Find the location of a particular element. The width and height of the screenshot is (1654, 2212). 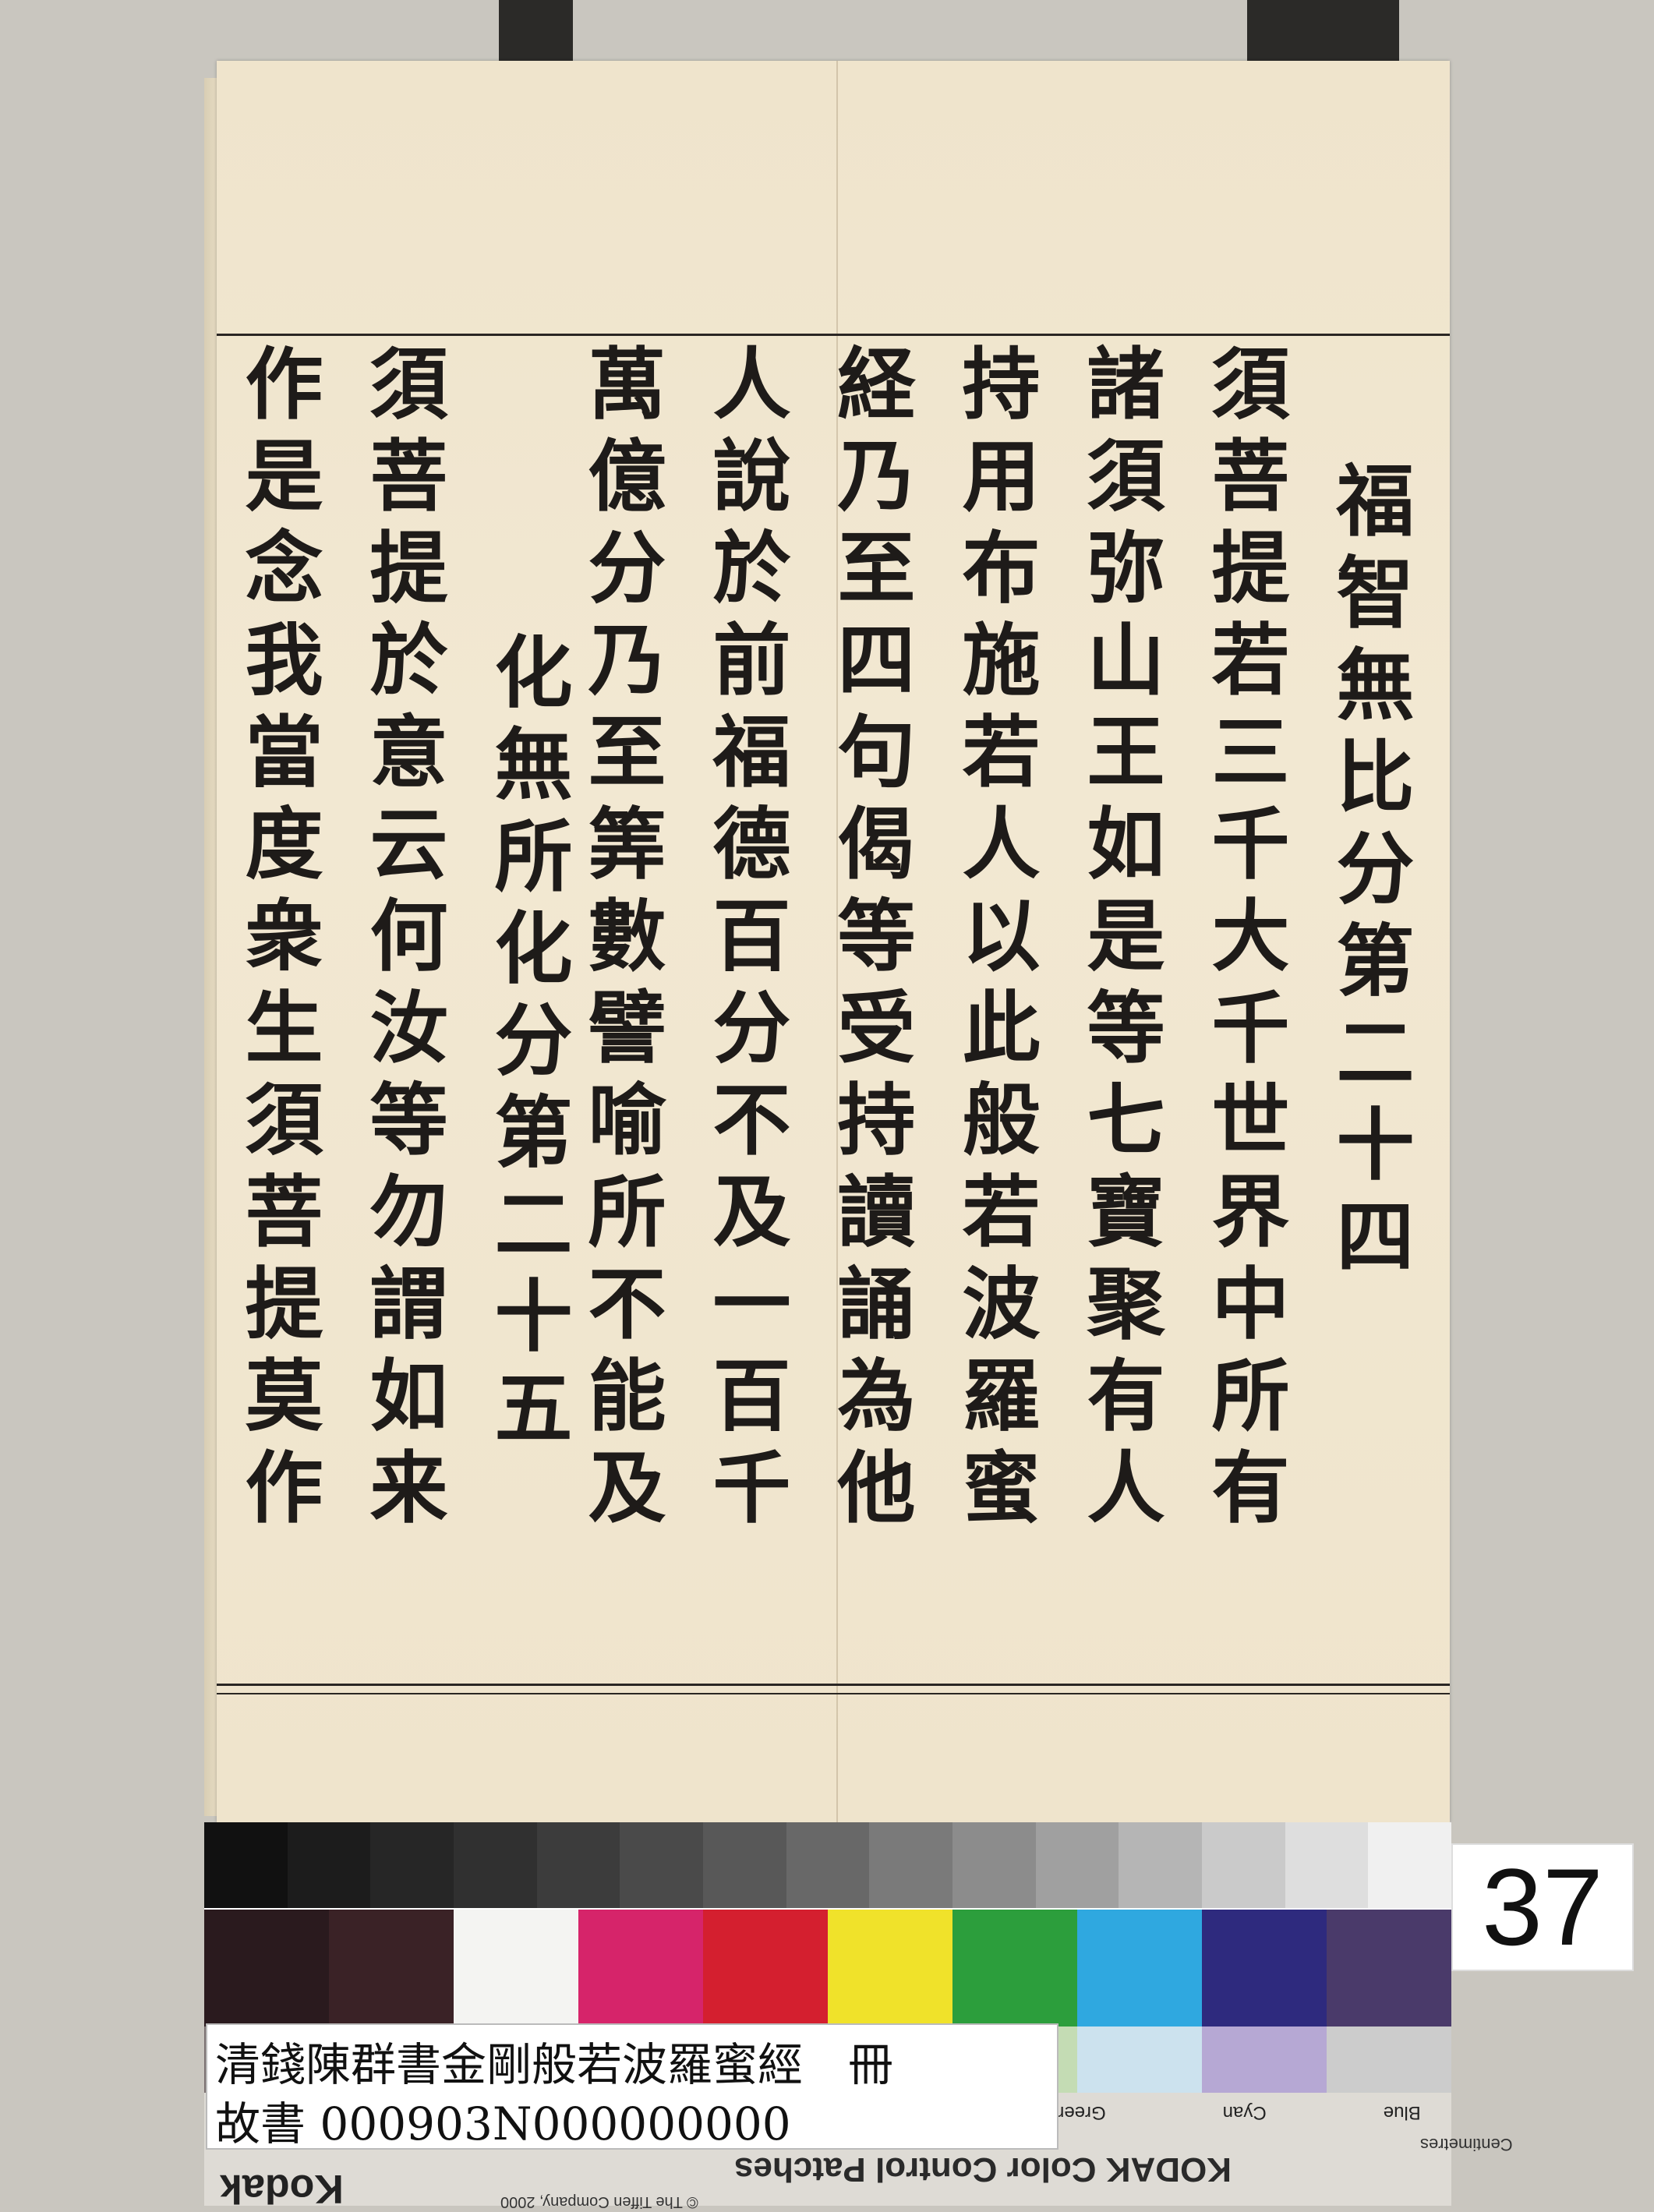

text-column-6: 萬億分乃至筭數譬喻所不能及 is located at coordinates (620, 941).